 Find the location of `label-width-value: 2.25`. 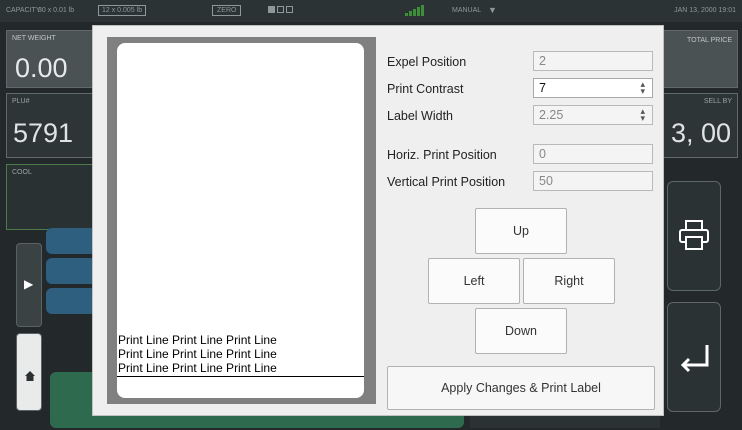

label-width-value: 2.25 is located at coordinates (551, 115).